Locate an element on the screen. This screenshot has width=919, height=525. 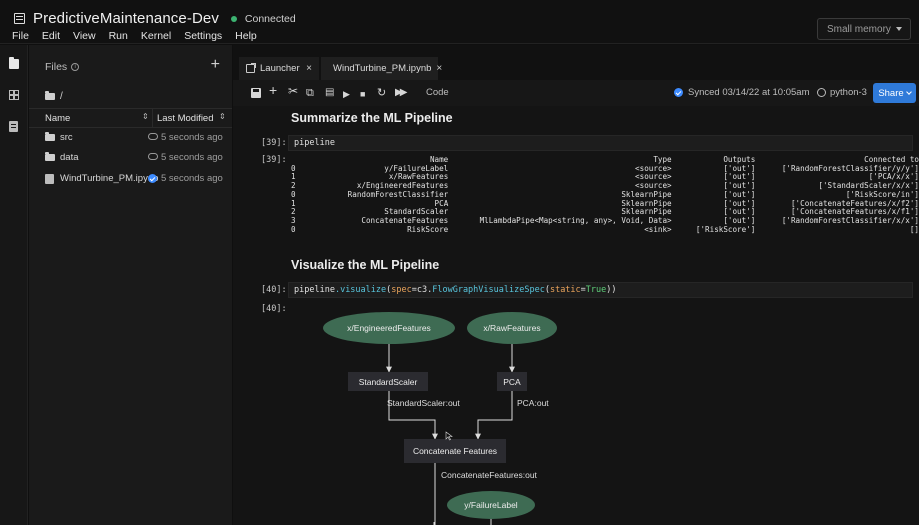
kernel-idle-icon is located at coordinates (821, 92).